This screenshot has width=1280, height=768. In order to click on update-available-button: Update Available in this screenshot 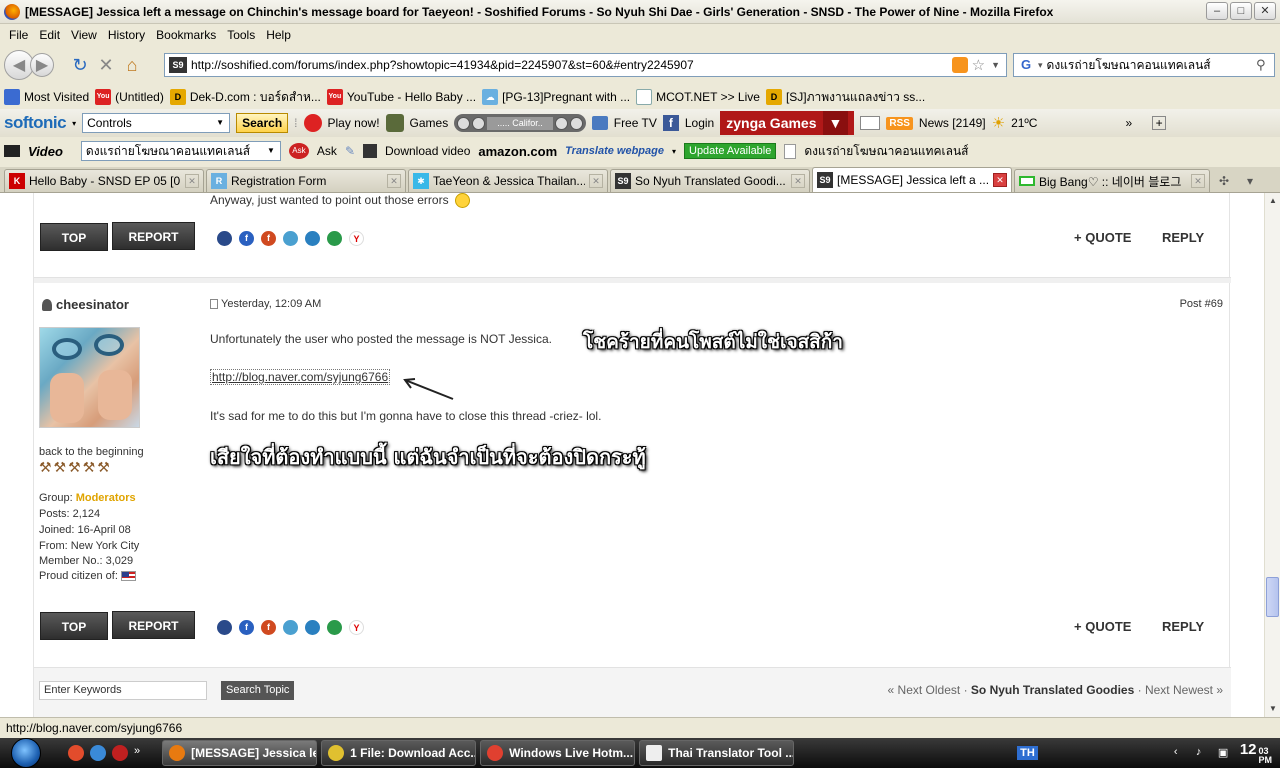, I will do `click(730, 151)`.